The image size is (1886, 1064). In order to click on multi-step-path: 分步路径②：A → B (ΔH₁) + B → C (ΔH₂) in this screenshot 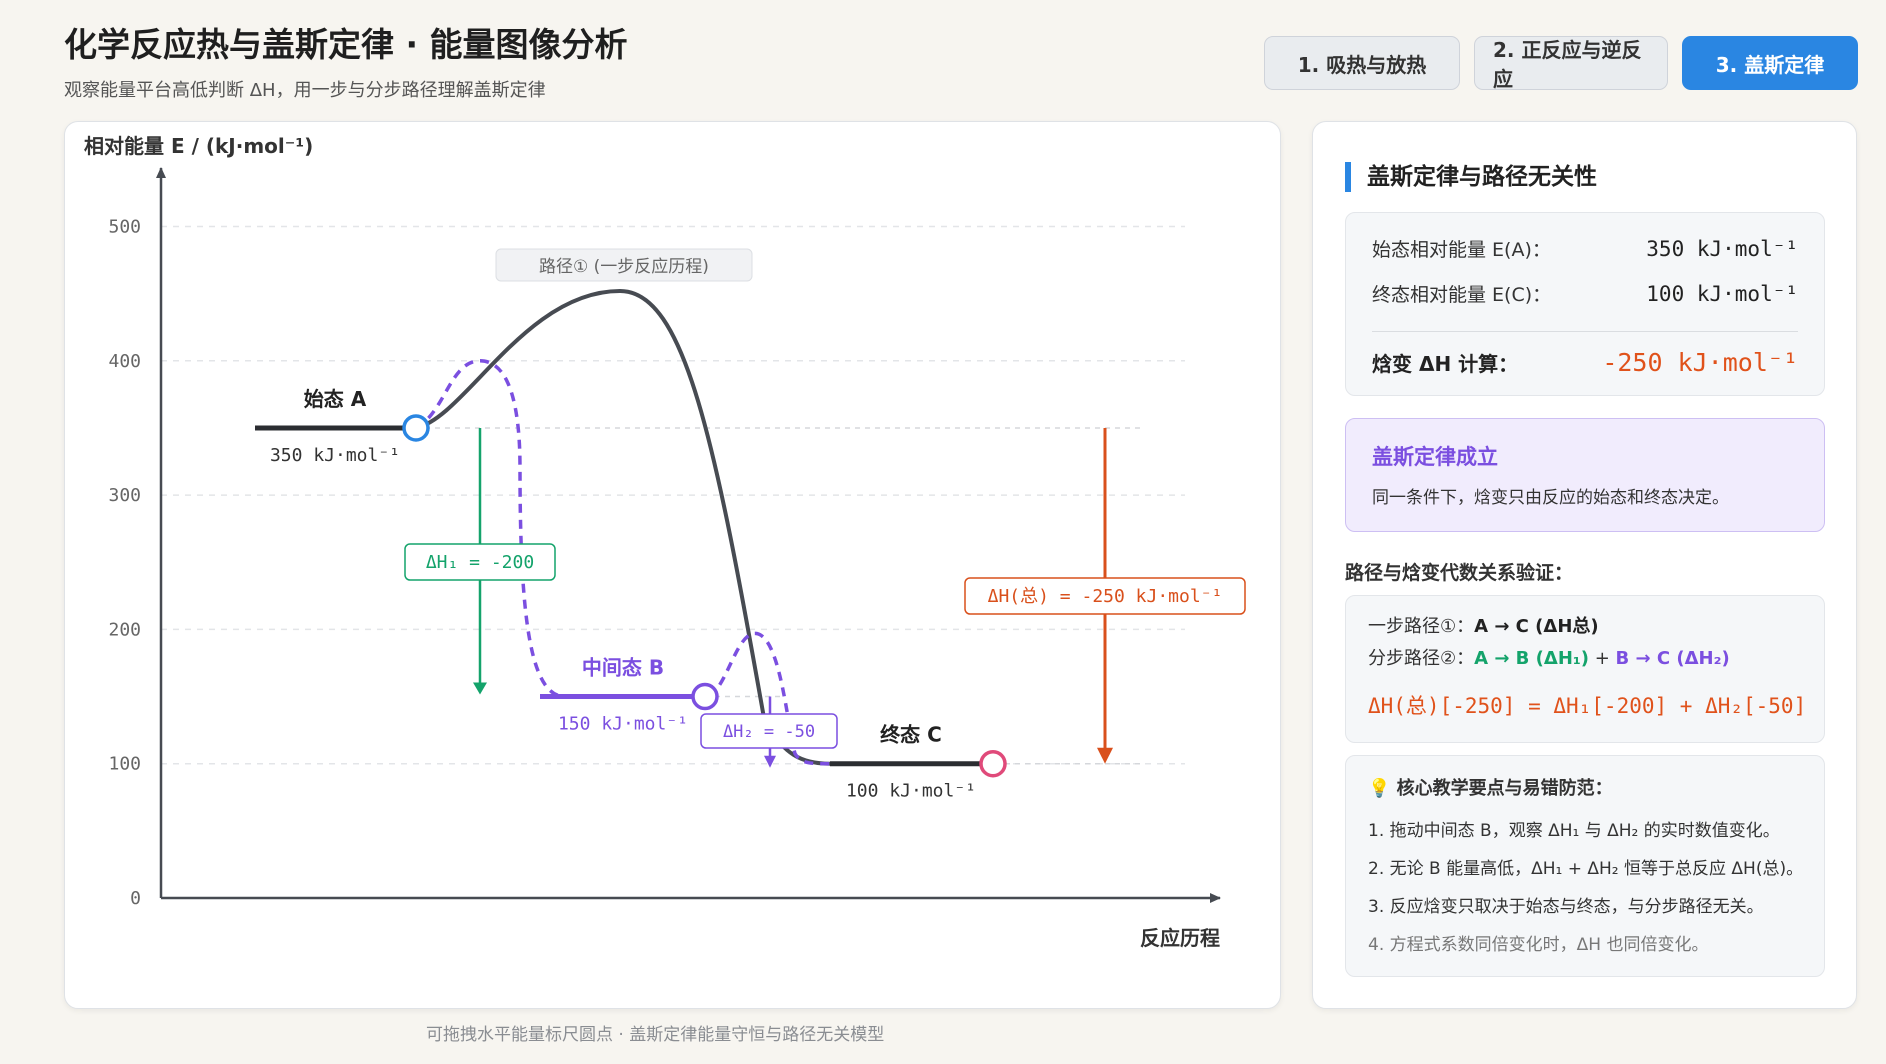, I will do `click(1549, 657)`.